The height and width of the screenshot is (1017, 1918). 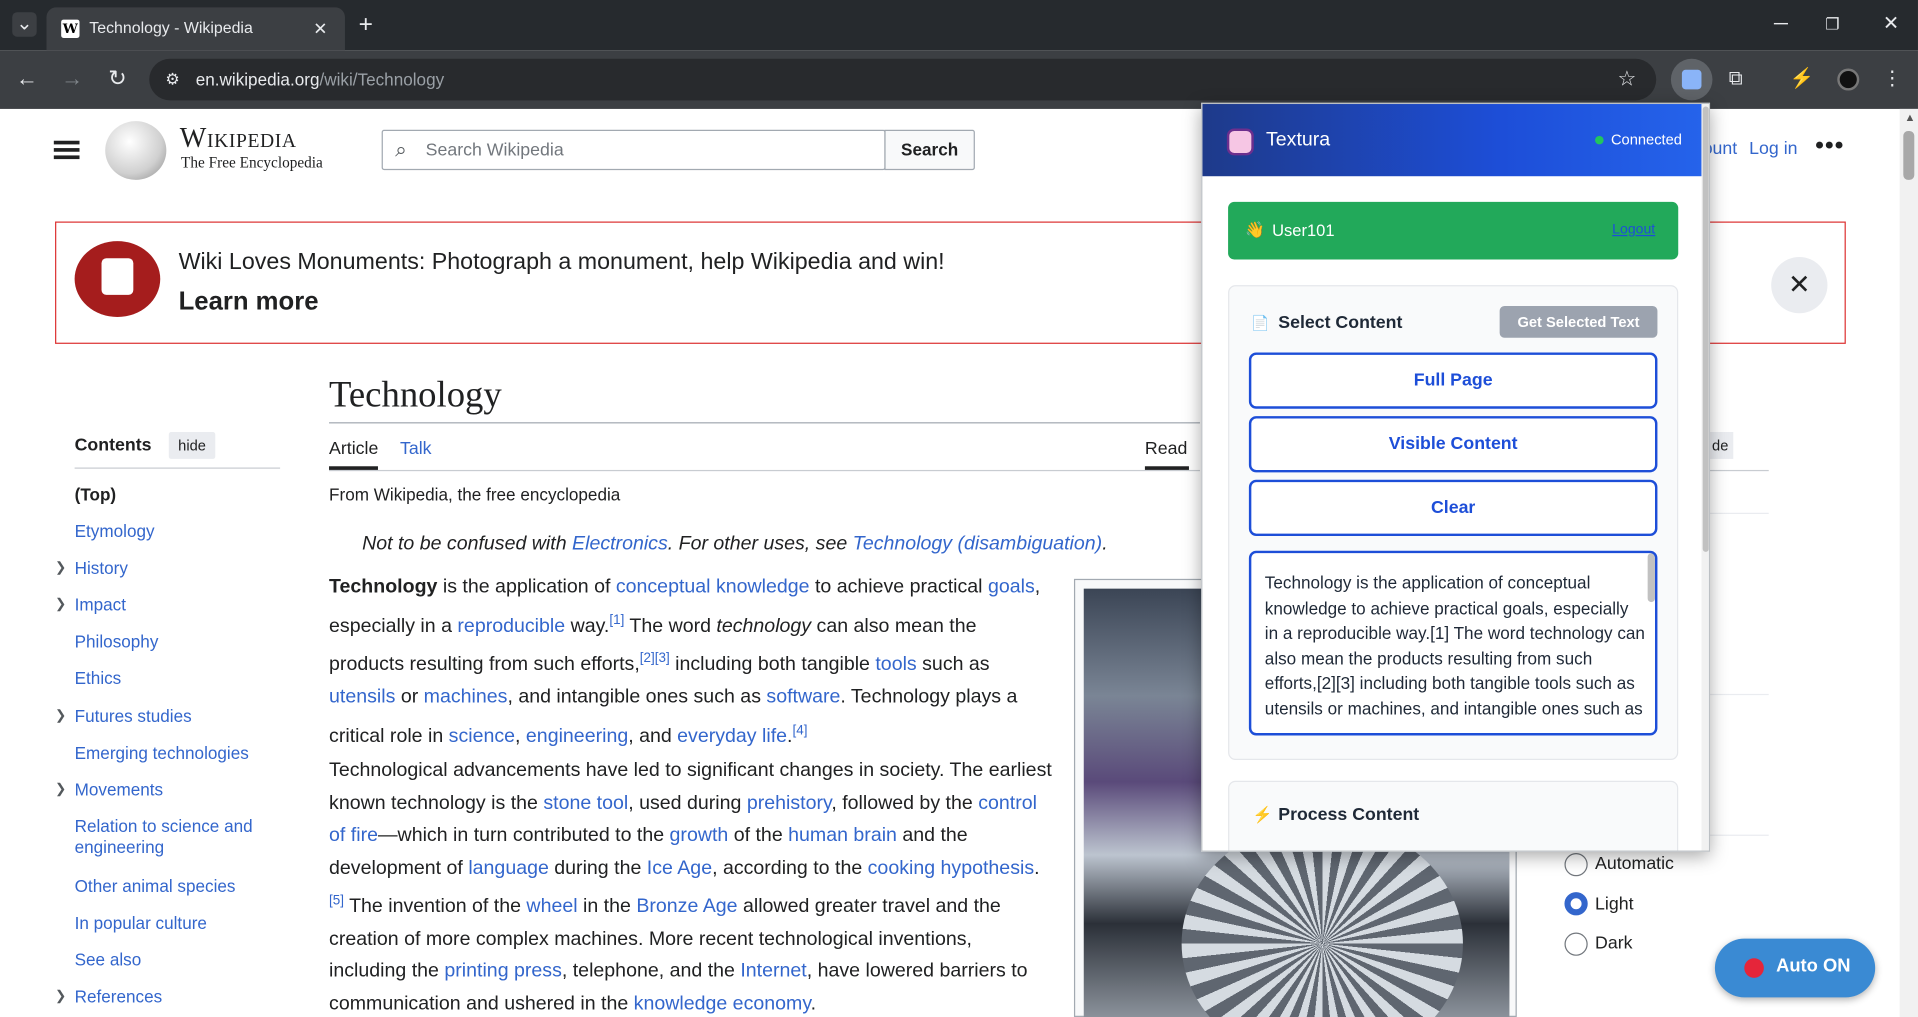 I want to click on page-scrollbar-thumb, so click(x=1909, y=155).